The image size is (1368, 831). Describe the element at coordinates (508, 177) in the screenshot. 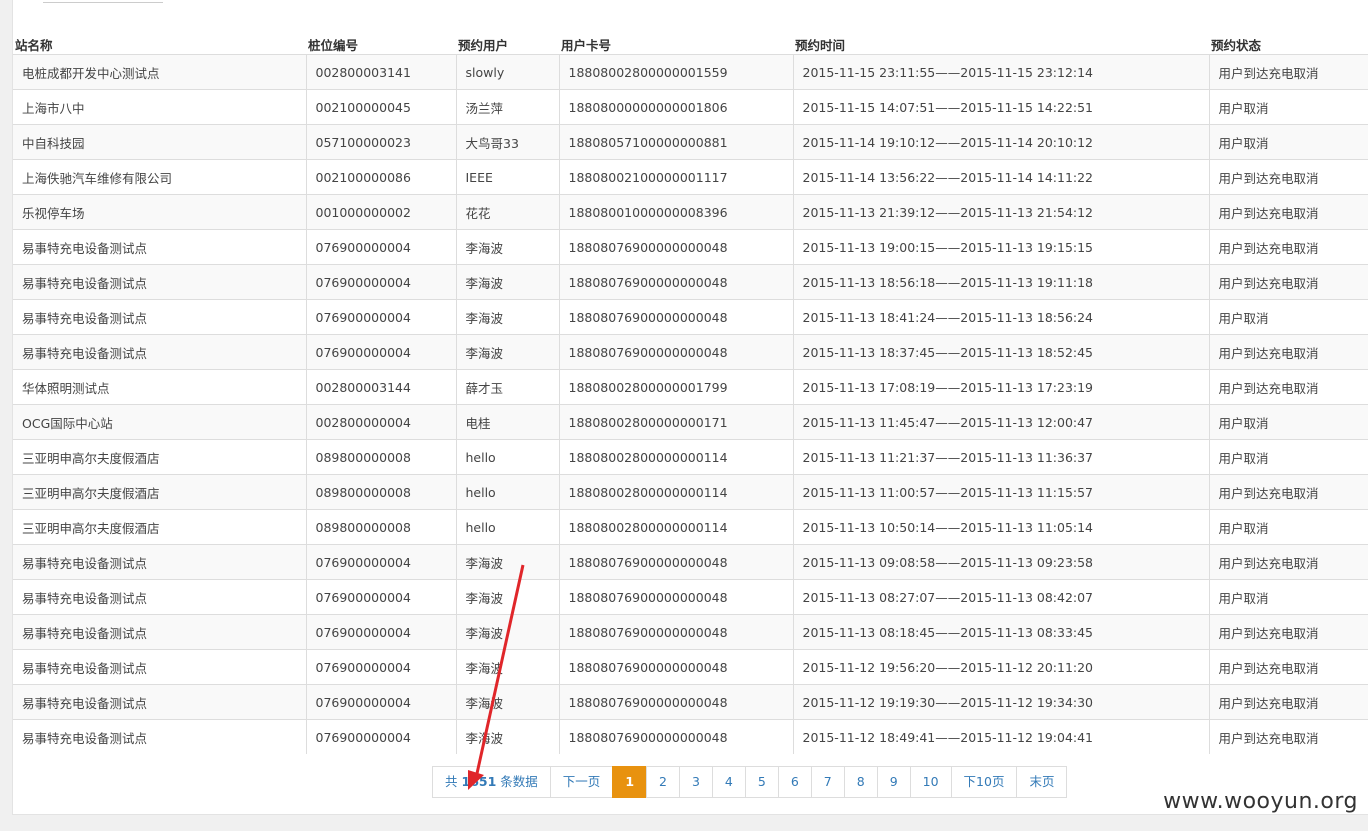

I see `cell-user: IEEE` at that location.